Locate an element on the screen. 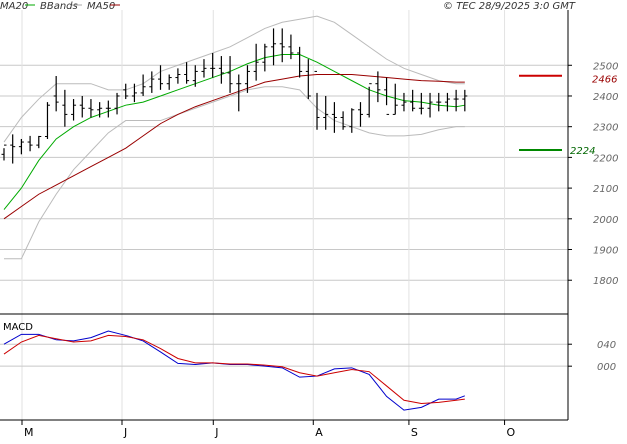 The image size is (627, 444). price-tick-label: 2400 is located at coordinates (605, 97).